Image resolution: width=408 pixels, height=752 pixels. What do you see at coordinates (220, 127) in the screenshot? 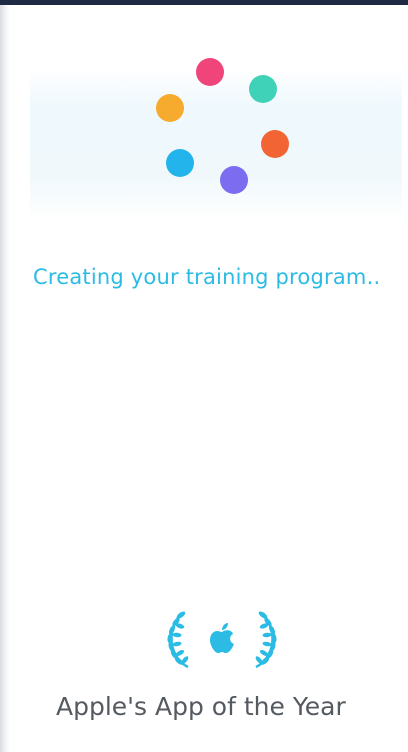
I see `loading-spinner` at bounding box center [220, 127].